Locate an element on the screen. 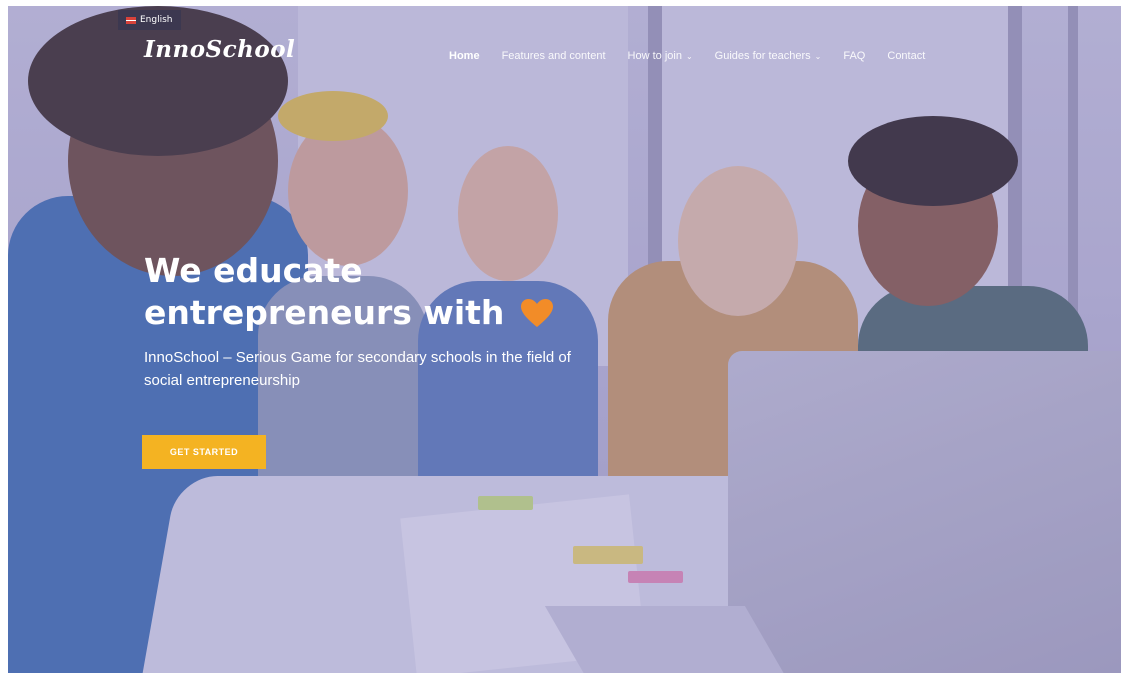 Image resolution: width=1122 pixels, height=675 pixels. site-logo: InnoSchool is located at coordinates (219, 49).